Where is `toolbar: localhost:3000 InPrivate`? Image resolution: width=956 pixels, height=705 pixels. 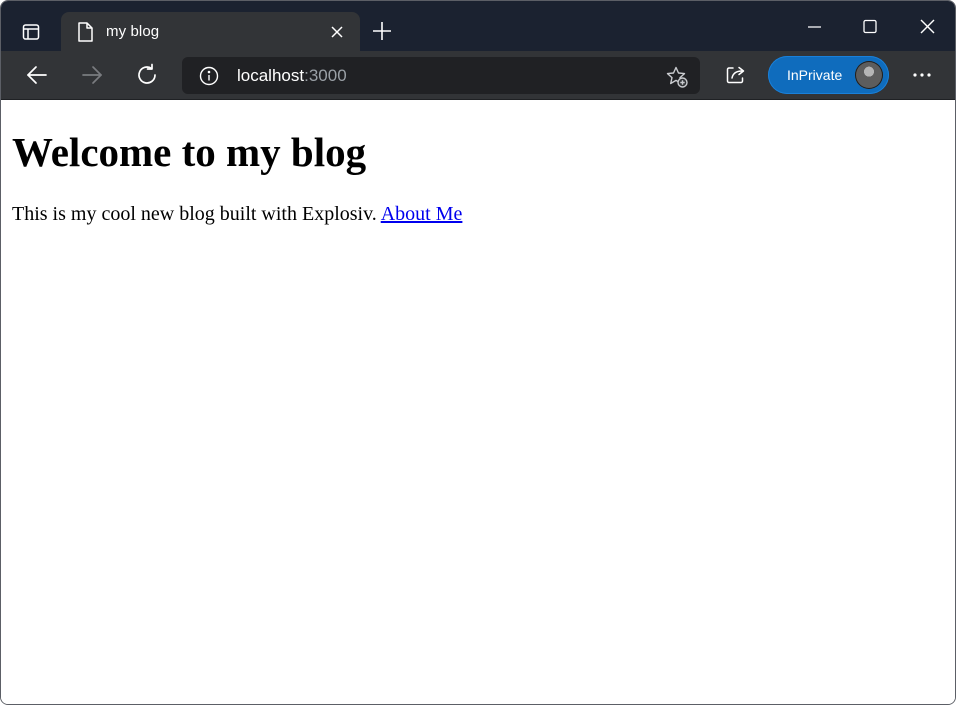 toolbar: localhost:3000 InPrivate is located at coordinates (478, 75).